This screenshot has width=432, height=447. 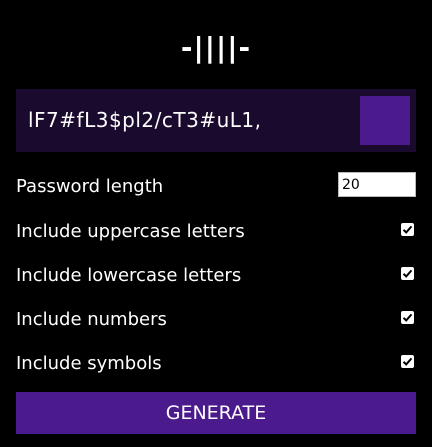 I want to click on setting-numbers-row: Include numbers, so click(x=216, y=320).